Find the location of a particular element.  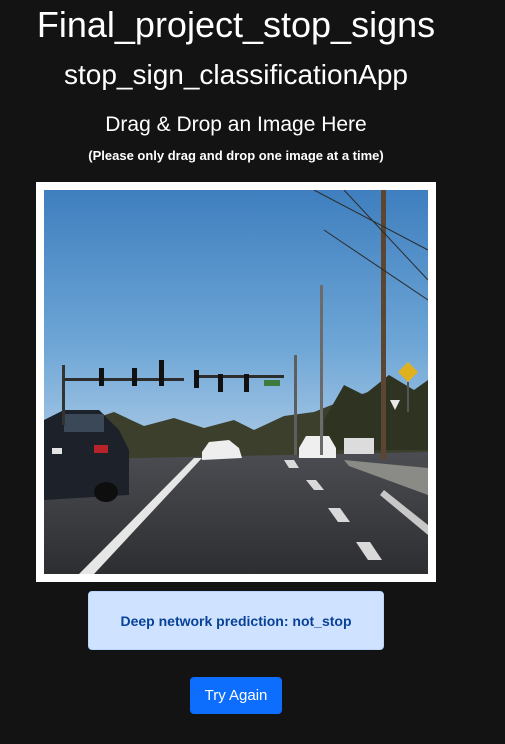

app-subtitle: stop_sign_classificationApp is located at coordinates (236, 74).